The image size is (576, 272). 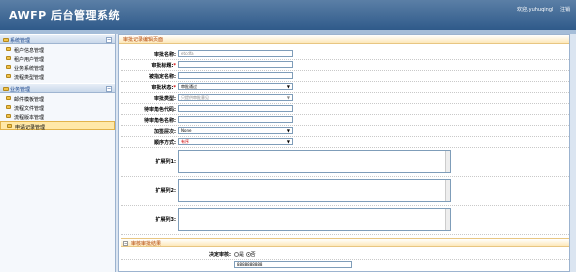 What do you see at coordinates (235, 119) in the screenshot?
I see `role-name-input` at bounding box center [235, 119].